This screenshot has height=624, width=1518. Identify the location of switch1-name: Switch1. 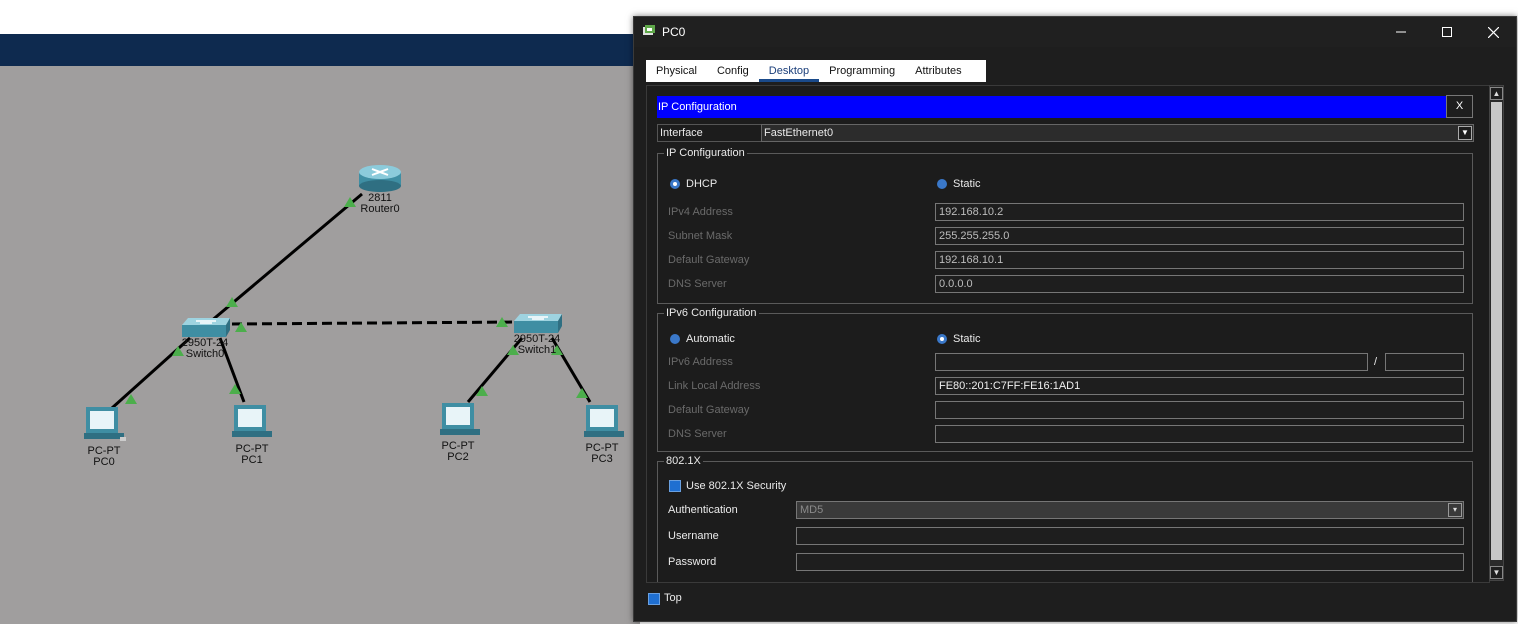
(537, 350).